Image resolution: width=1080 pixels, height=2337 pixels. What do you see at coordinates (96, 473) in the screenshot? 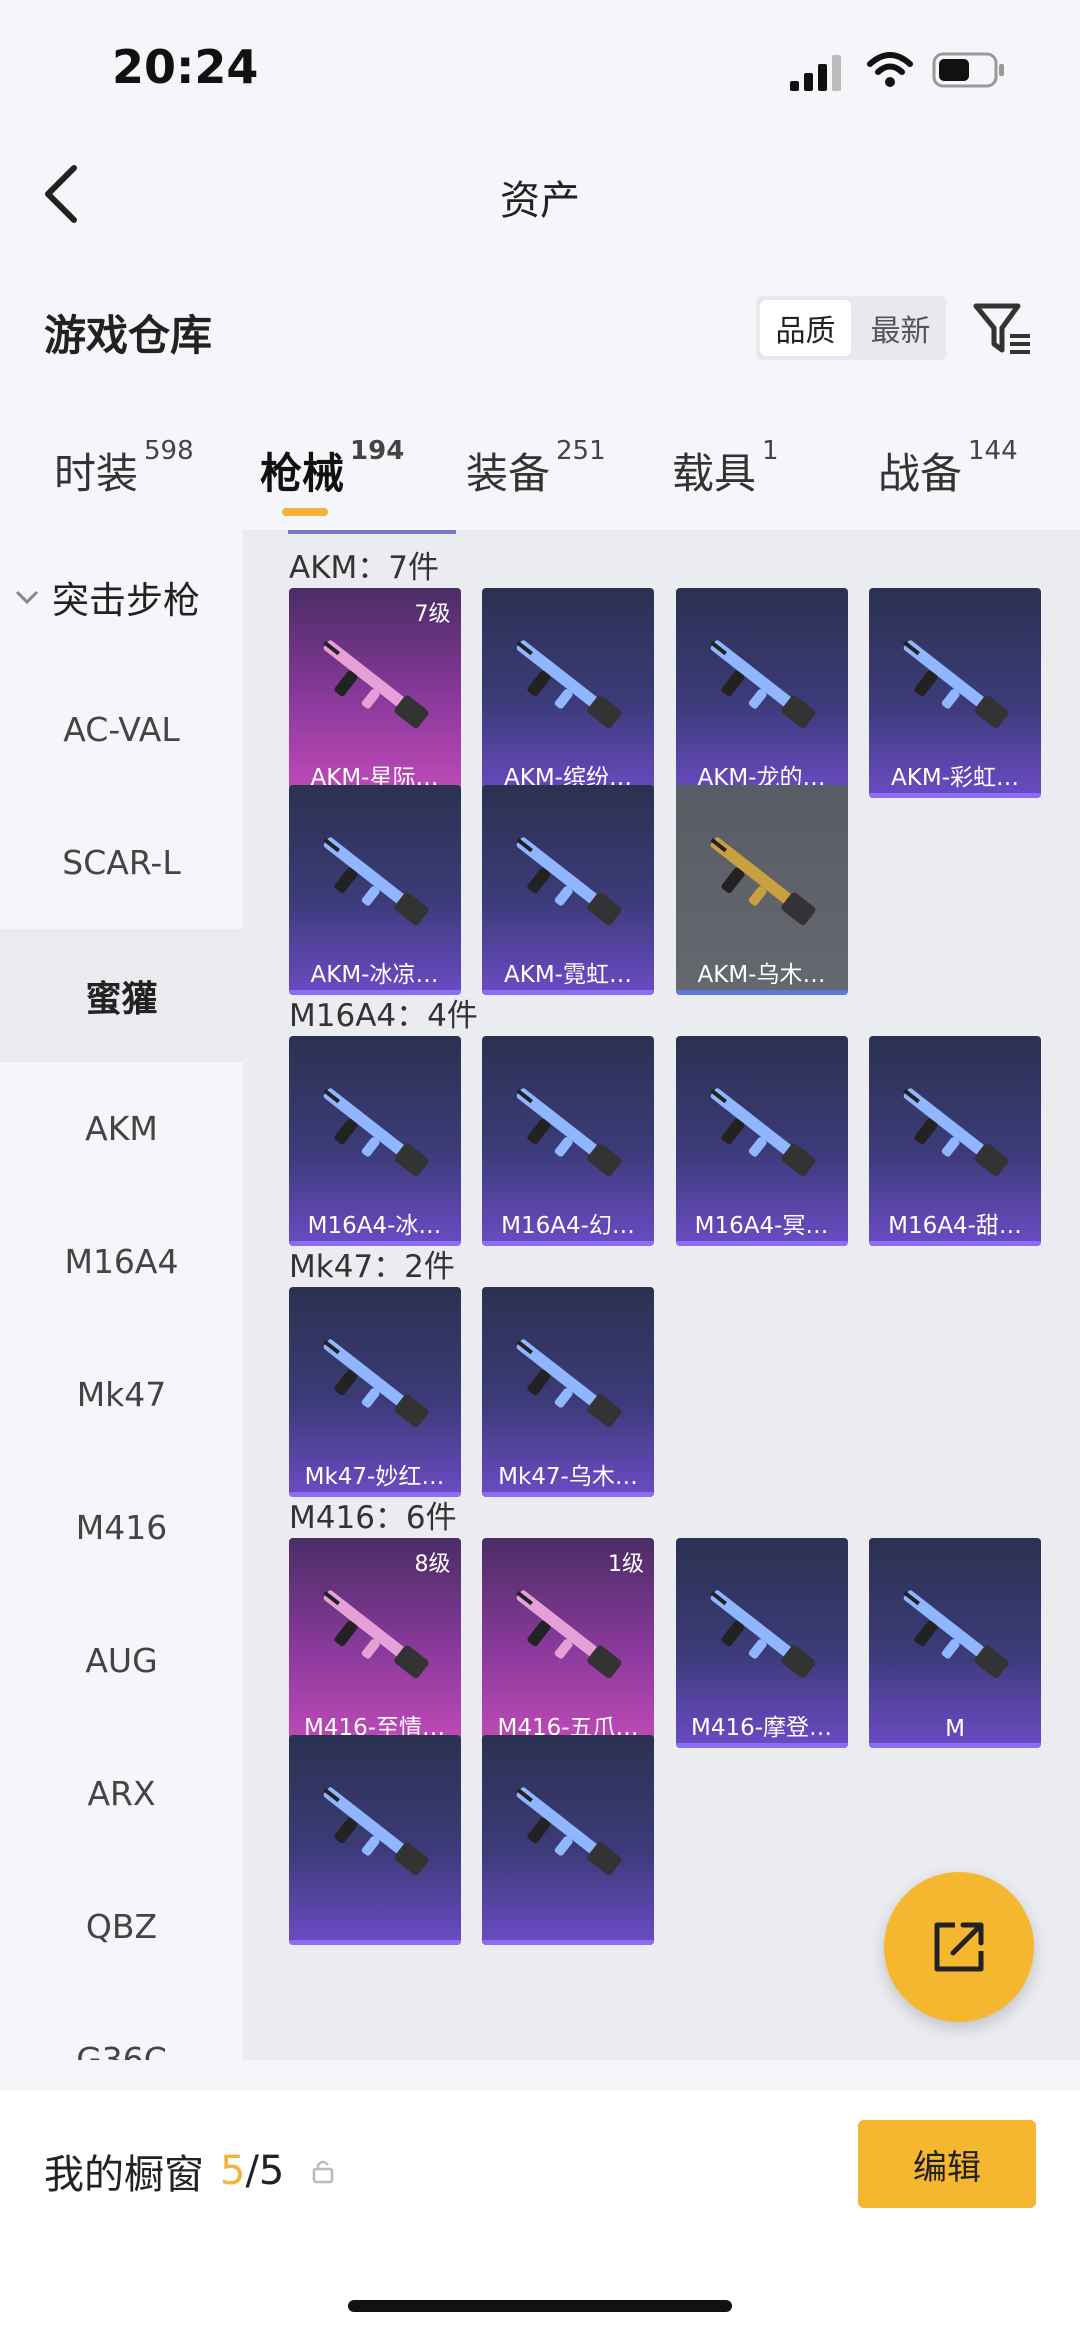
I see `tab-label: 时装` at bounding box center [96, 473].